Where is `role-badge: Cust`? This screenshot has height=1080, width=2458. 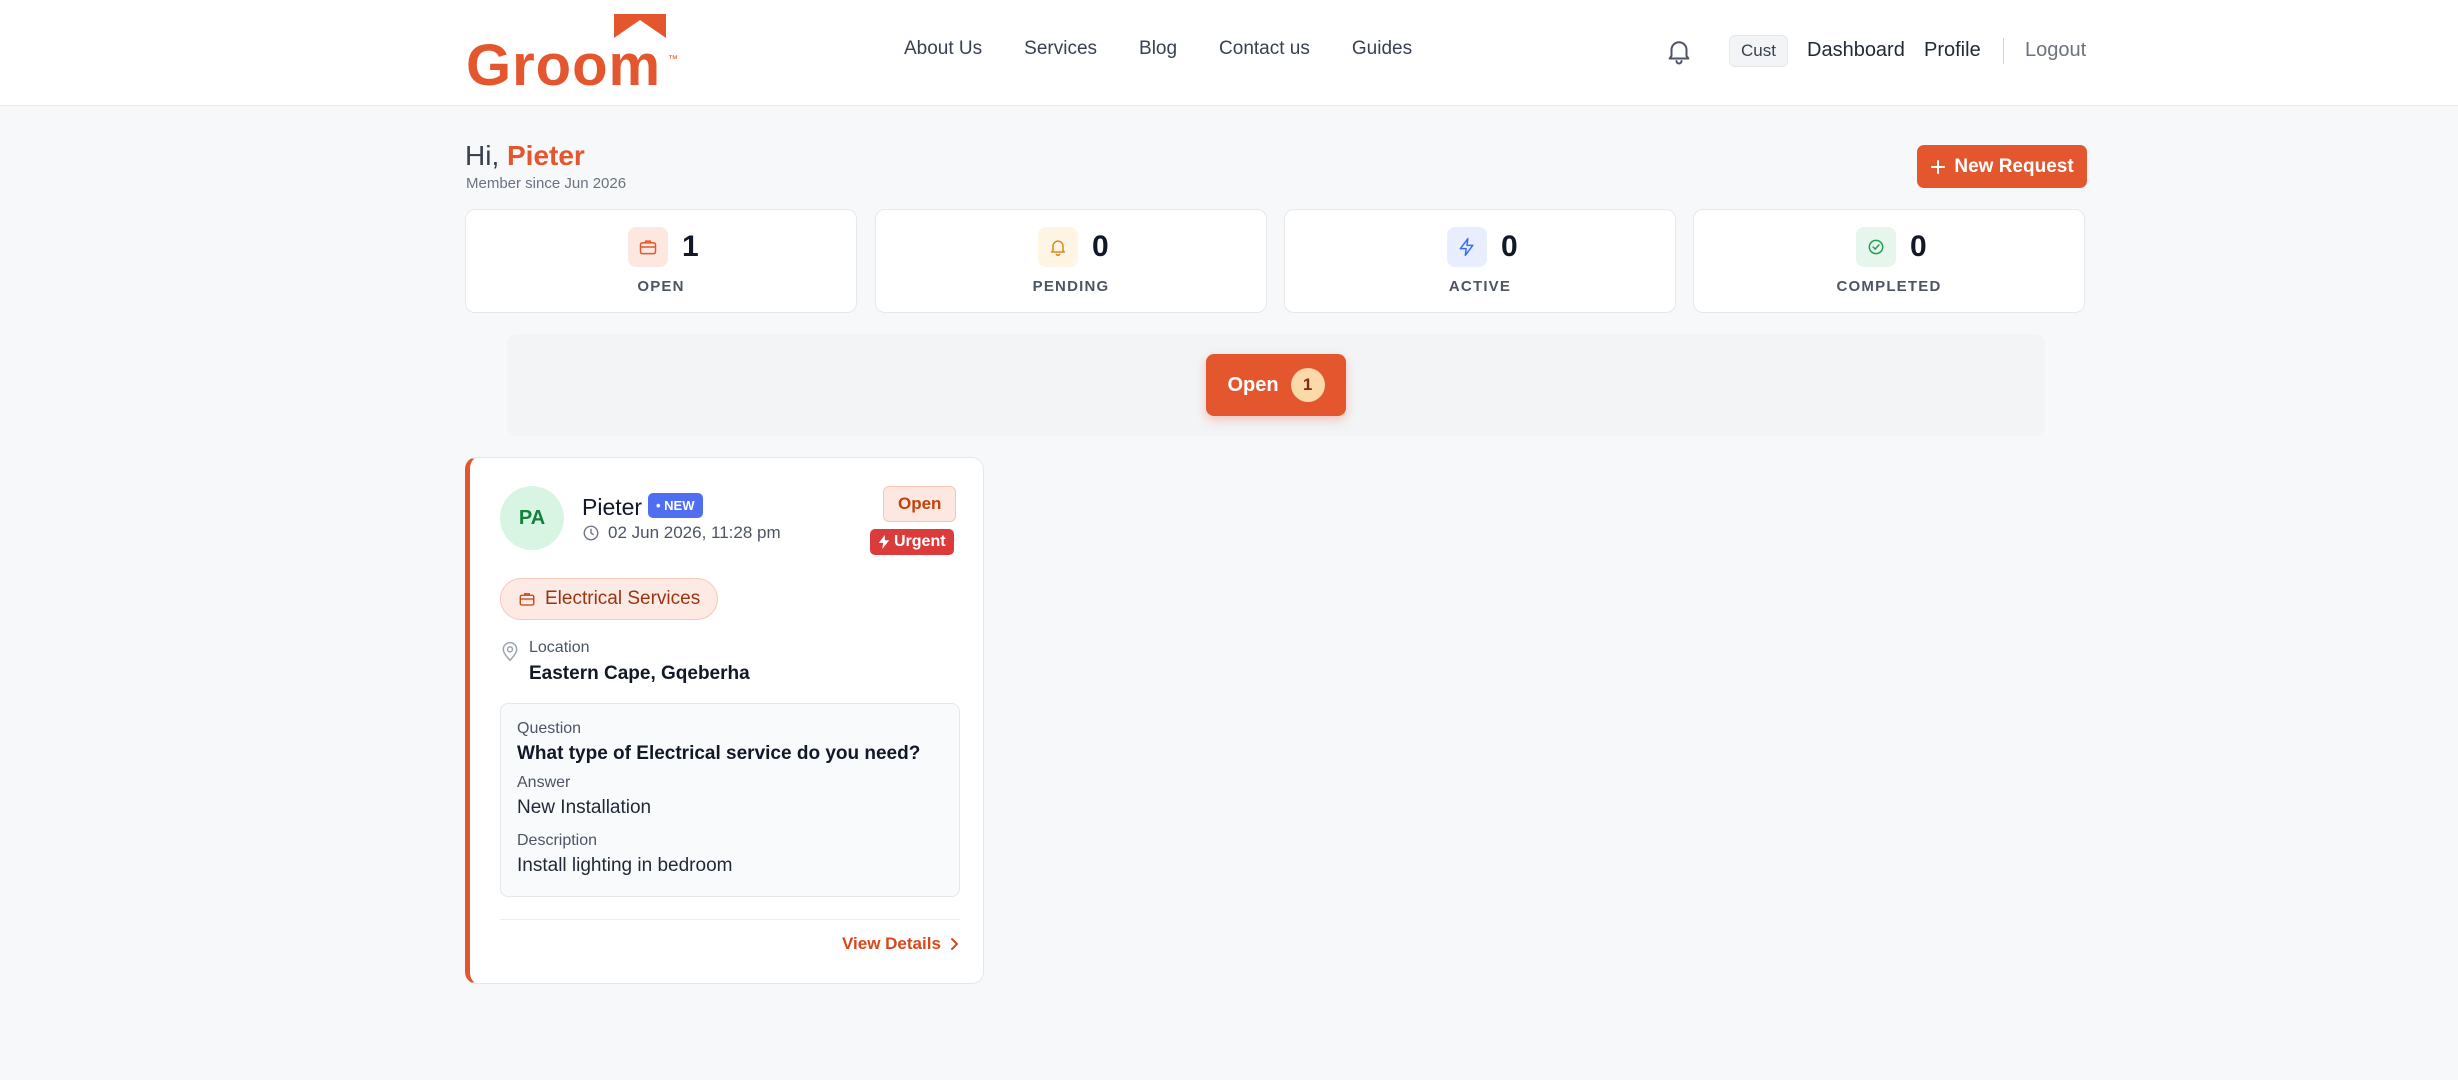
role-badge: Cust is located at coordinates (1758, 51).